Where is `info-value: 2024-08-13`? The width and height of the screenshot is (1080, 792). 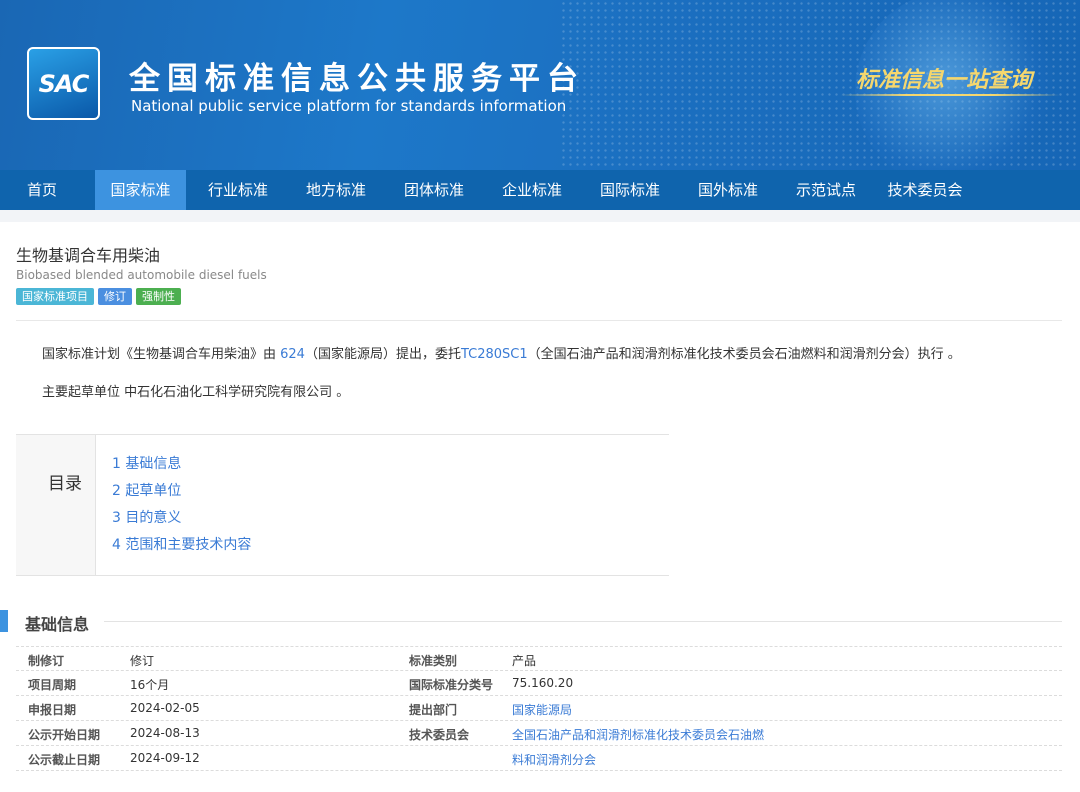
info-value: 2024-08-13 is located at coordinates (165, 733).